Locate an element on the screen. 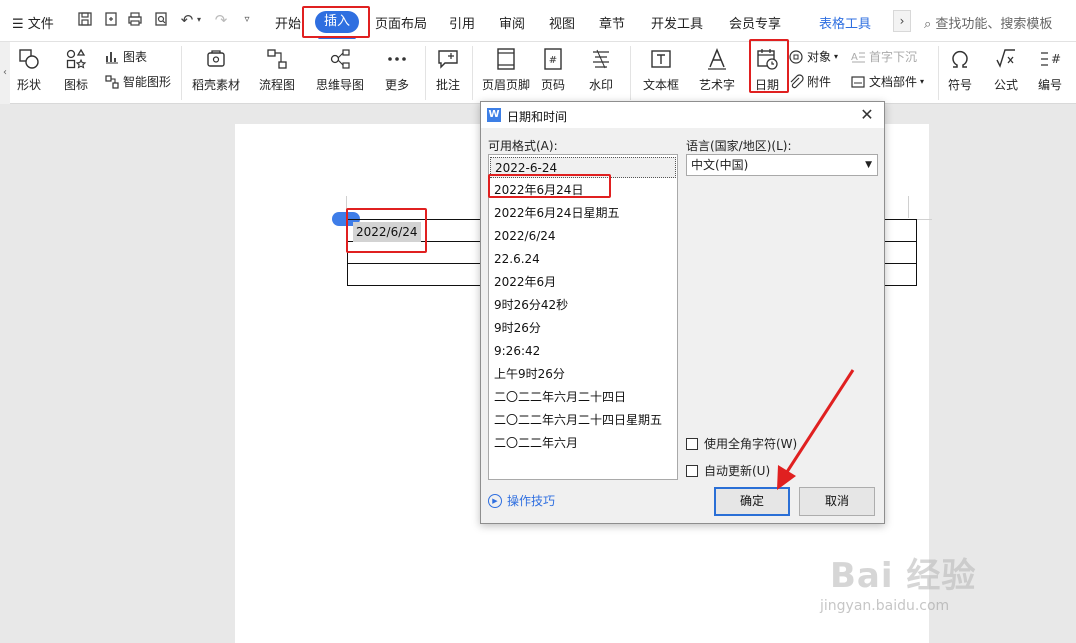 The height and width of the screenshot is (643, 1076). list-item: 二〇二二年六月二十四日星期五 is located at coordinates (583, 420).